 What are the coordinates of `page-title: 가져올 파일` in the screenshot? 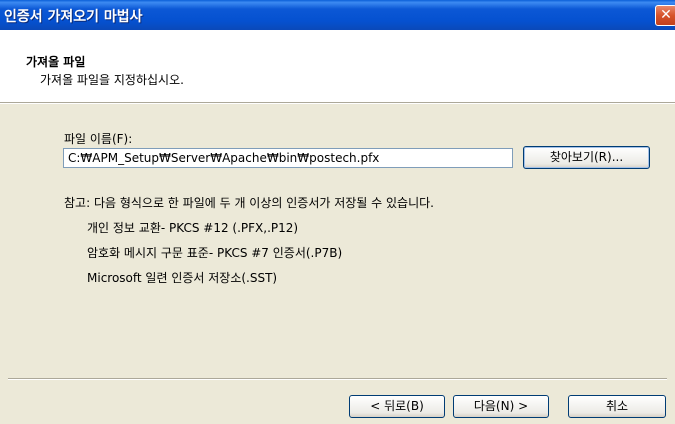 It's located at (56, 62).